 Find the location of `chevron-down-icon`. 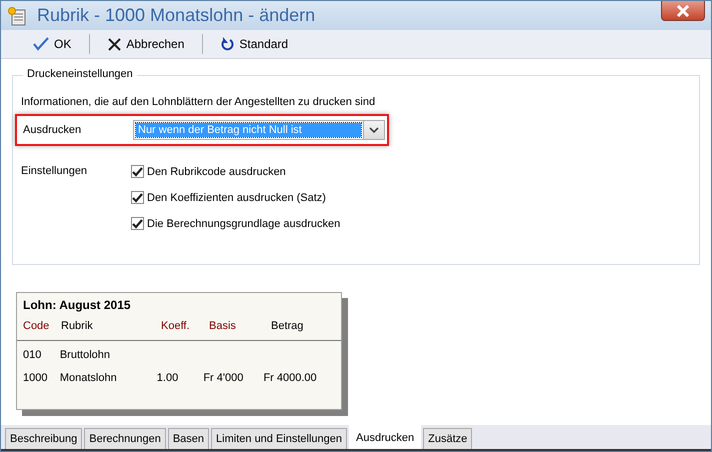

chevron-down-icon is located at coordinates (374, 130).